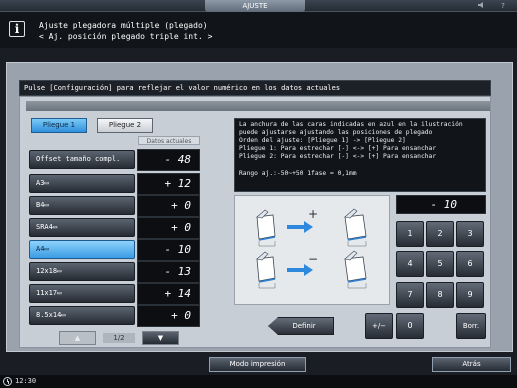 The height and width of the screenshot is (388, 517). Describe the element at coordinates (82, 205) in the screenshot. I see `row-b4-button: B4▭` at that location.